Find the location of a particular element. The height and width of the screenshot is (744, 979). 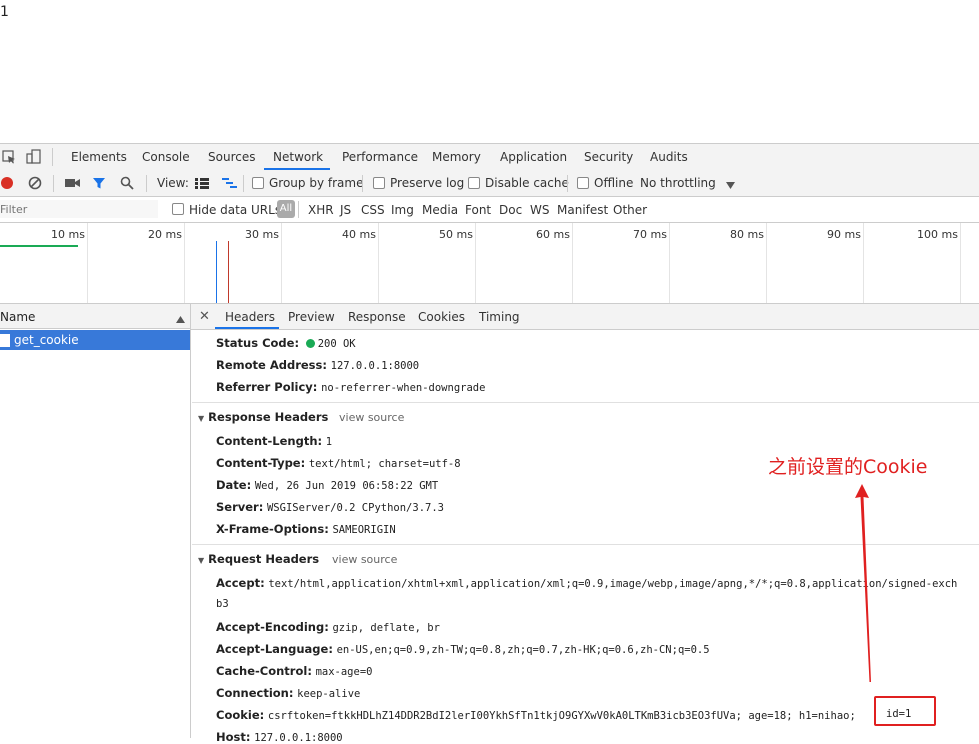

active-detail-tab-indicator is located at coordinates (247, 328).